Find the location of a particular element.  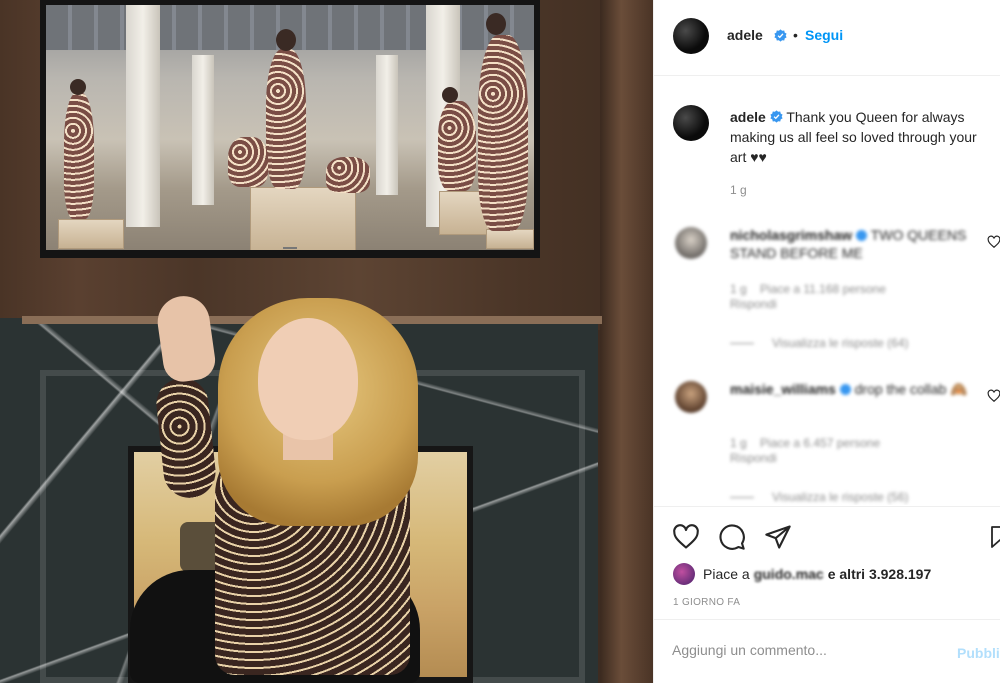

caption-username: adele is located at coordinates (748, 117).